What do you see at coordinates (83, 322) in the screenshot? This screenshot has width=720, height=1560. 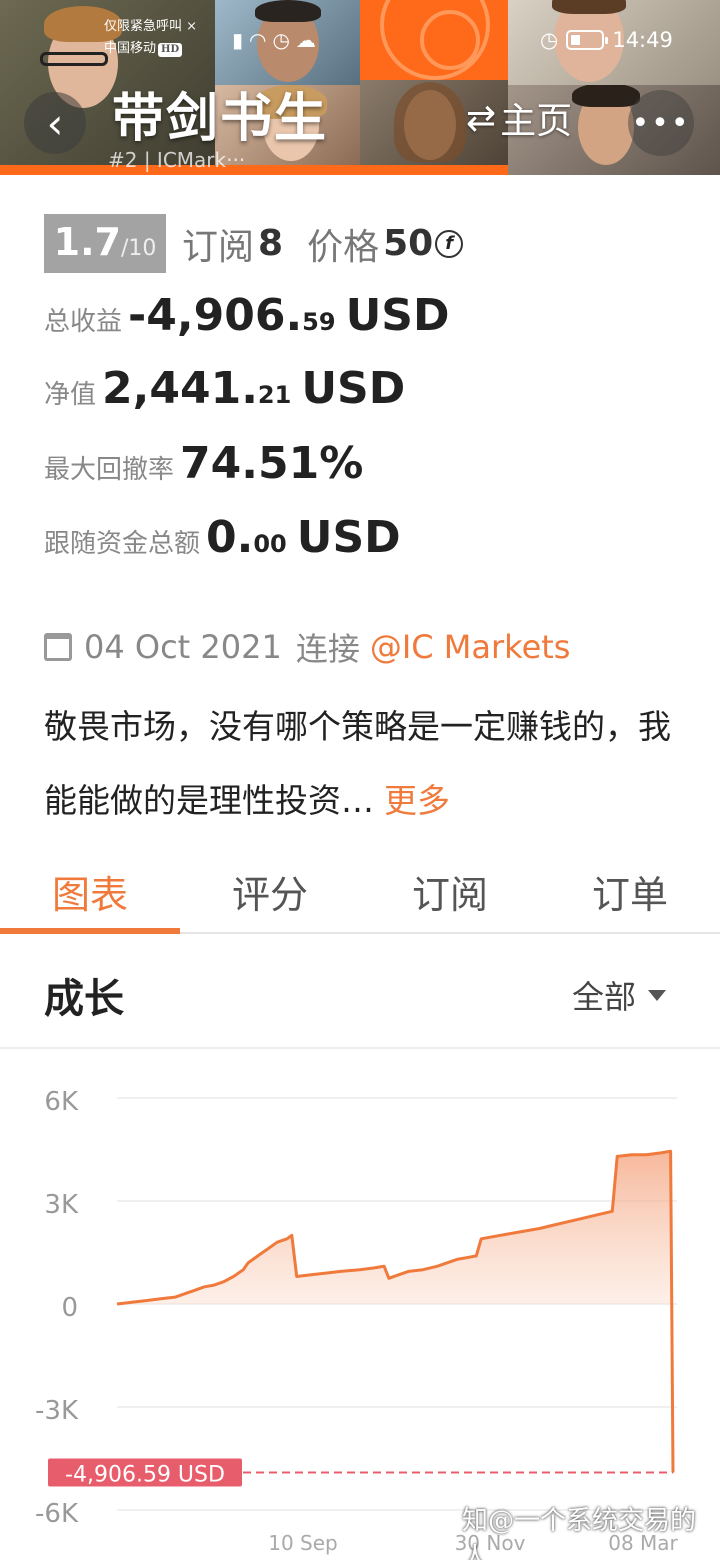 I see `total-profit-label: 总收益` at bounding box center [83, 322].